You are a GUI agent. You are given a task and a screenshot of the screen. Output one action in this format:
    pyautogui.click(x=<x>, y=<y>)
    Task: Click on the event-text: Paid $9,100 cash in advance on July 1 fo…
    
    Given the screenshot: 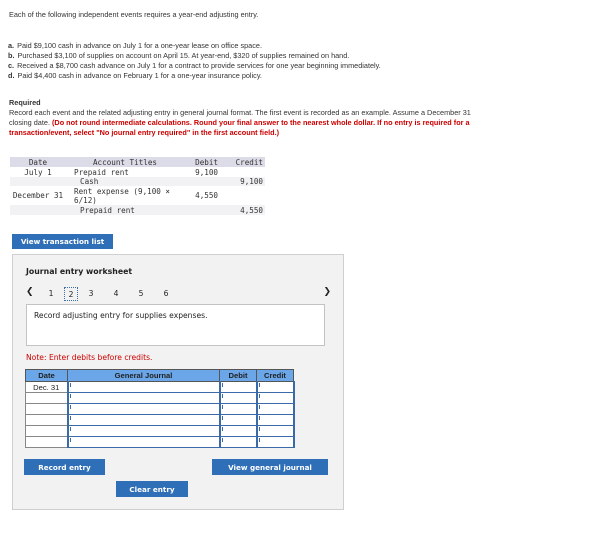 What is the action you would take?
    pyautogui.click(x=139, y=45)
    